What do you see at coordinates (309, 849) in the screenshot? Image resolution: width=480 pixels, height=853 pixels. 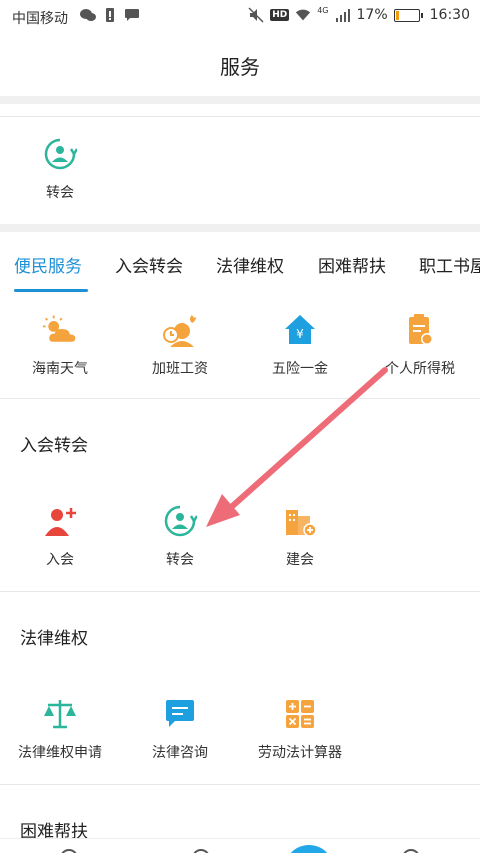 I see `center-action-button` at bounding box center [309, 849].